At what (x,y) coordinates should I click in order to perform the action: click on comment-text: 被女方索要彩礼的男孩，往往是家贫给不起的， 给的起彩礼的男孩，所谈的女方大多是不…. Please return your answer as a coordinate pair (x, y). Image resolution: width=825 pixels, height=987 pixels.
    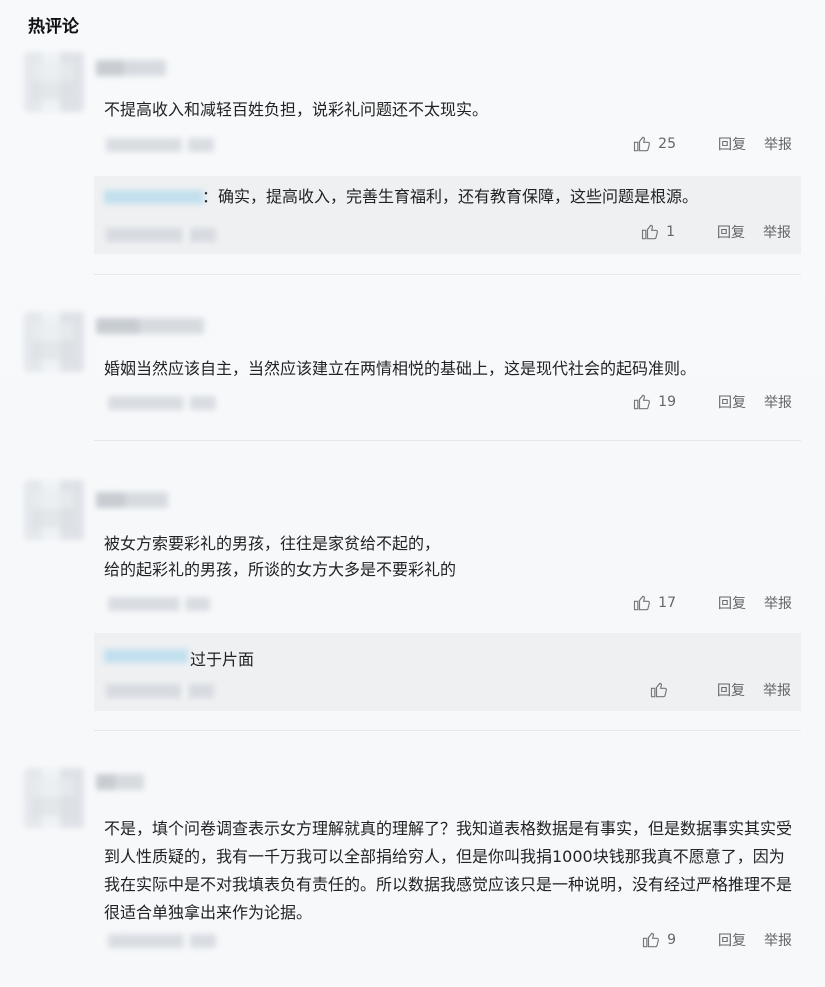
    Looking at the image, I should click on (280, 556).